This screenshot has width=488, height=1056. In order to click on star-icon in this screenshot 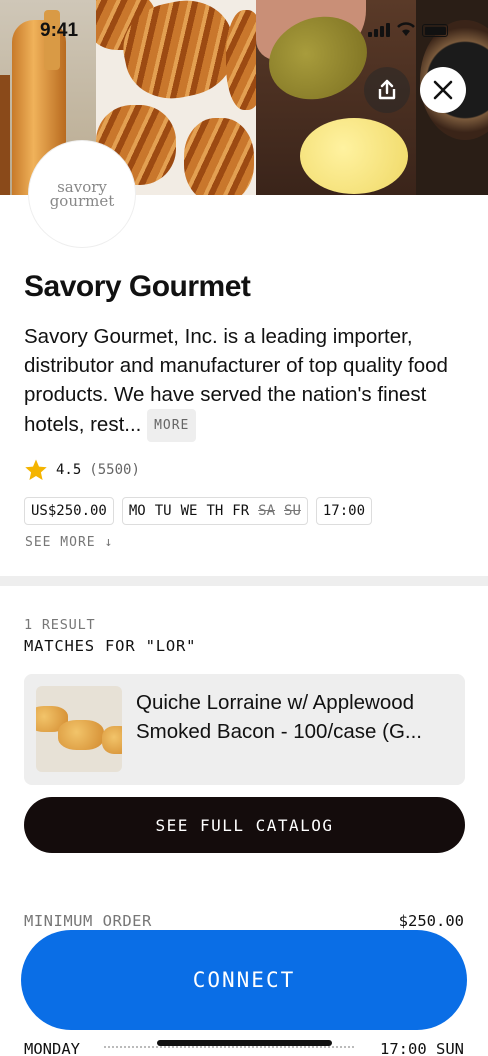, I will do `click(36, 469)`.